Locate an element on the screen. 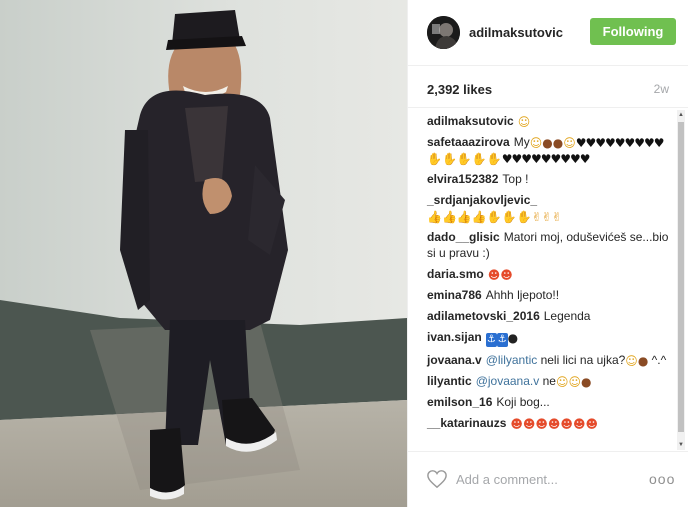 This screenshot has width=688, height=507. post-username: adilmaksutovic is located at coordinates (516, 32).